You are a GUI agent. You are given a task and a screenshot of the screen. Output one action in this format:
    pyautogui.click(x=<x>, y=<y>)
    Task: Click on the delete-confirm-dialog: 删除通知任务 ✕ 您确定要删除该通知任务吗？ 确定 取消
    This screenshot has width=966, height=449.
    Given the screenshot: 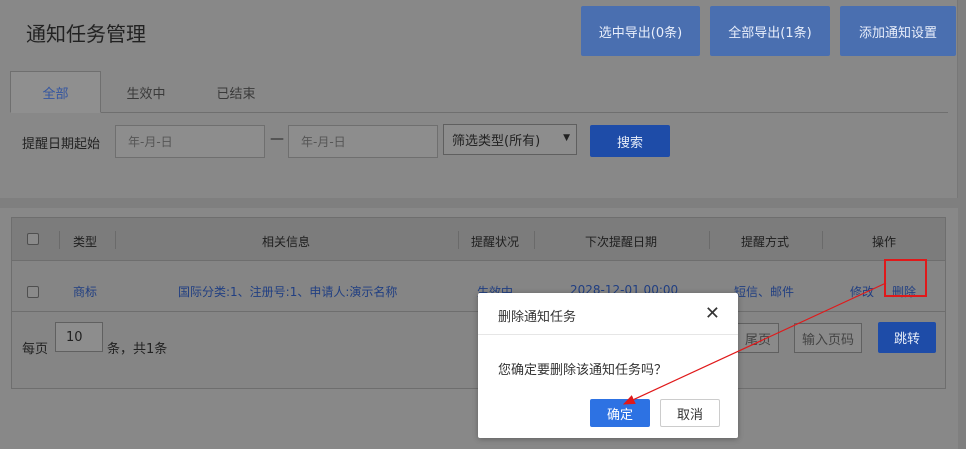 What is the action you would take?
    pyautogui.click(x=608, y=365)
    